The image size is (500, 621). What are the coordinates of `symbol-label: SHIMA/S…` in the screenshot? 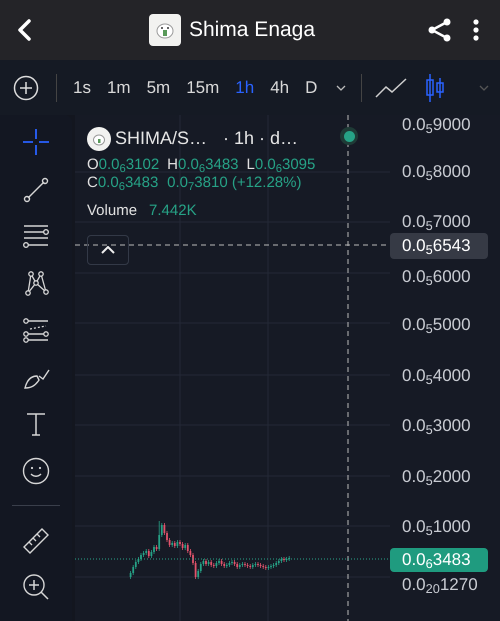 It's located at (161, 138).